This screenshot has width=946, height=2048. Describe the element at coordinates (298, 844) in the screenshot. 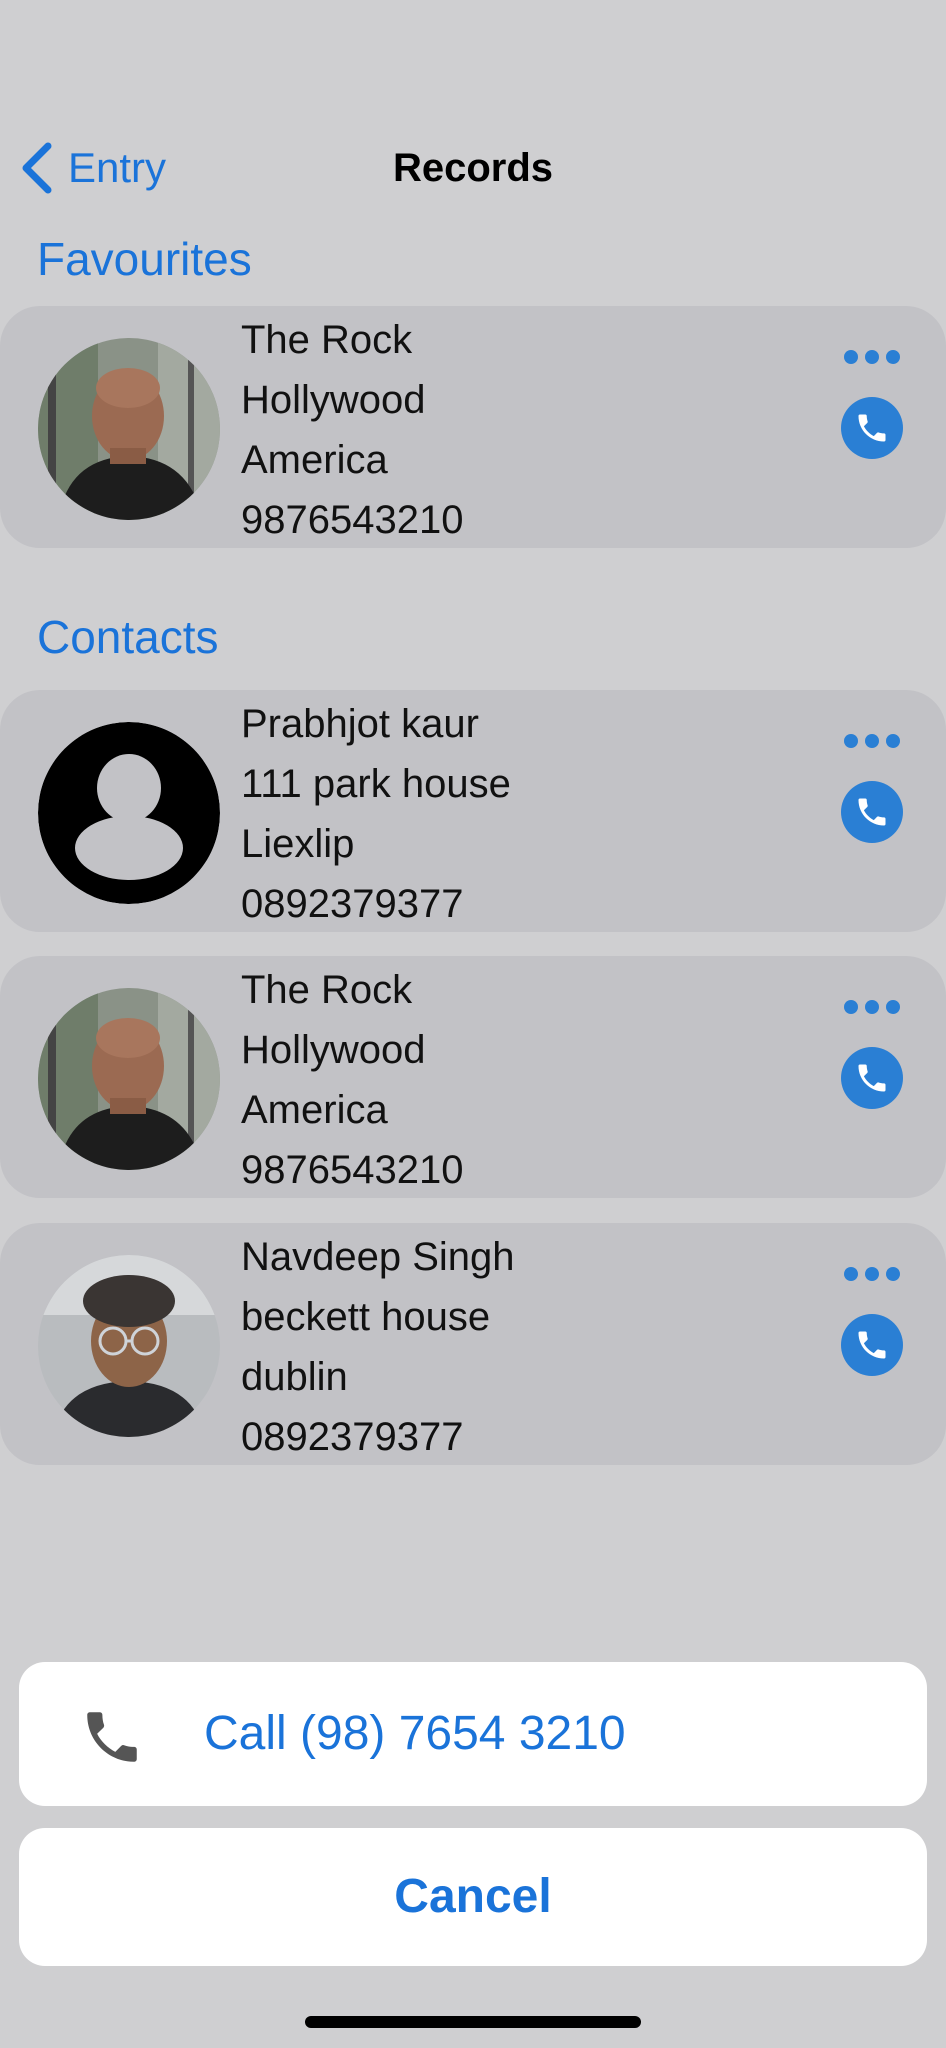

I see `contact-city: Liexlip` at that location.